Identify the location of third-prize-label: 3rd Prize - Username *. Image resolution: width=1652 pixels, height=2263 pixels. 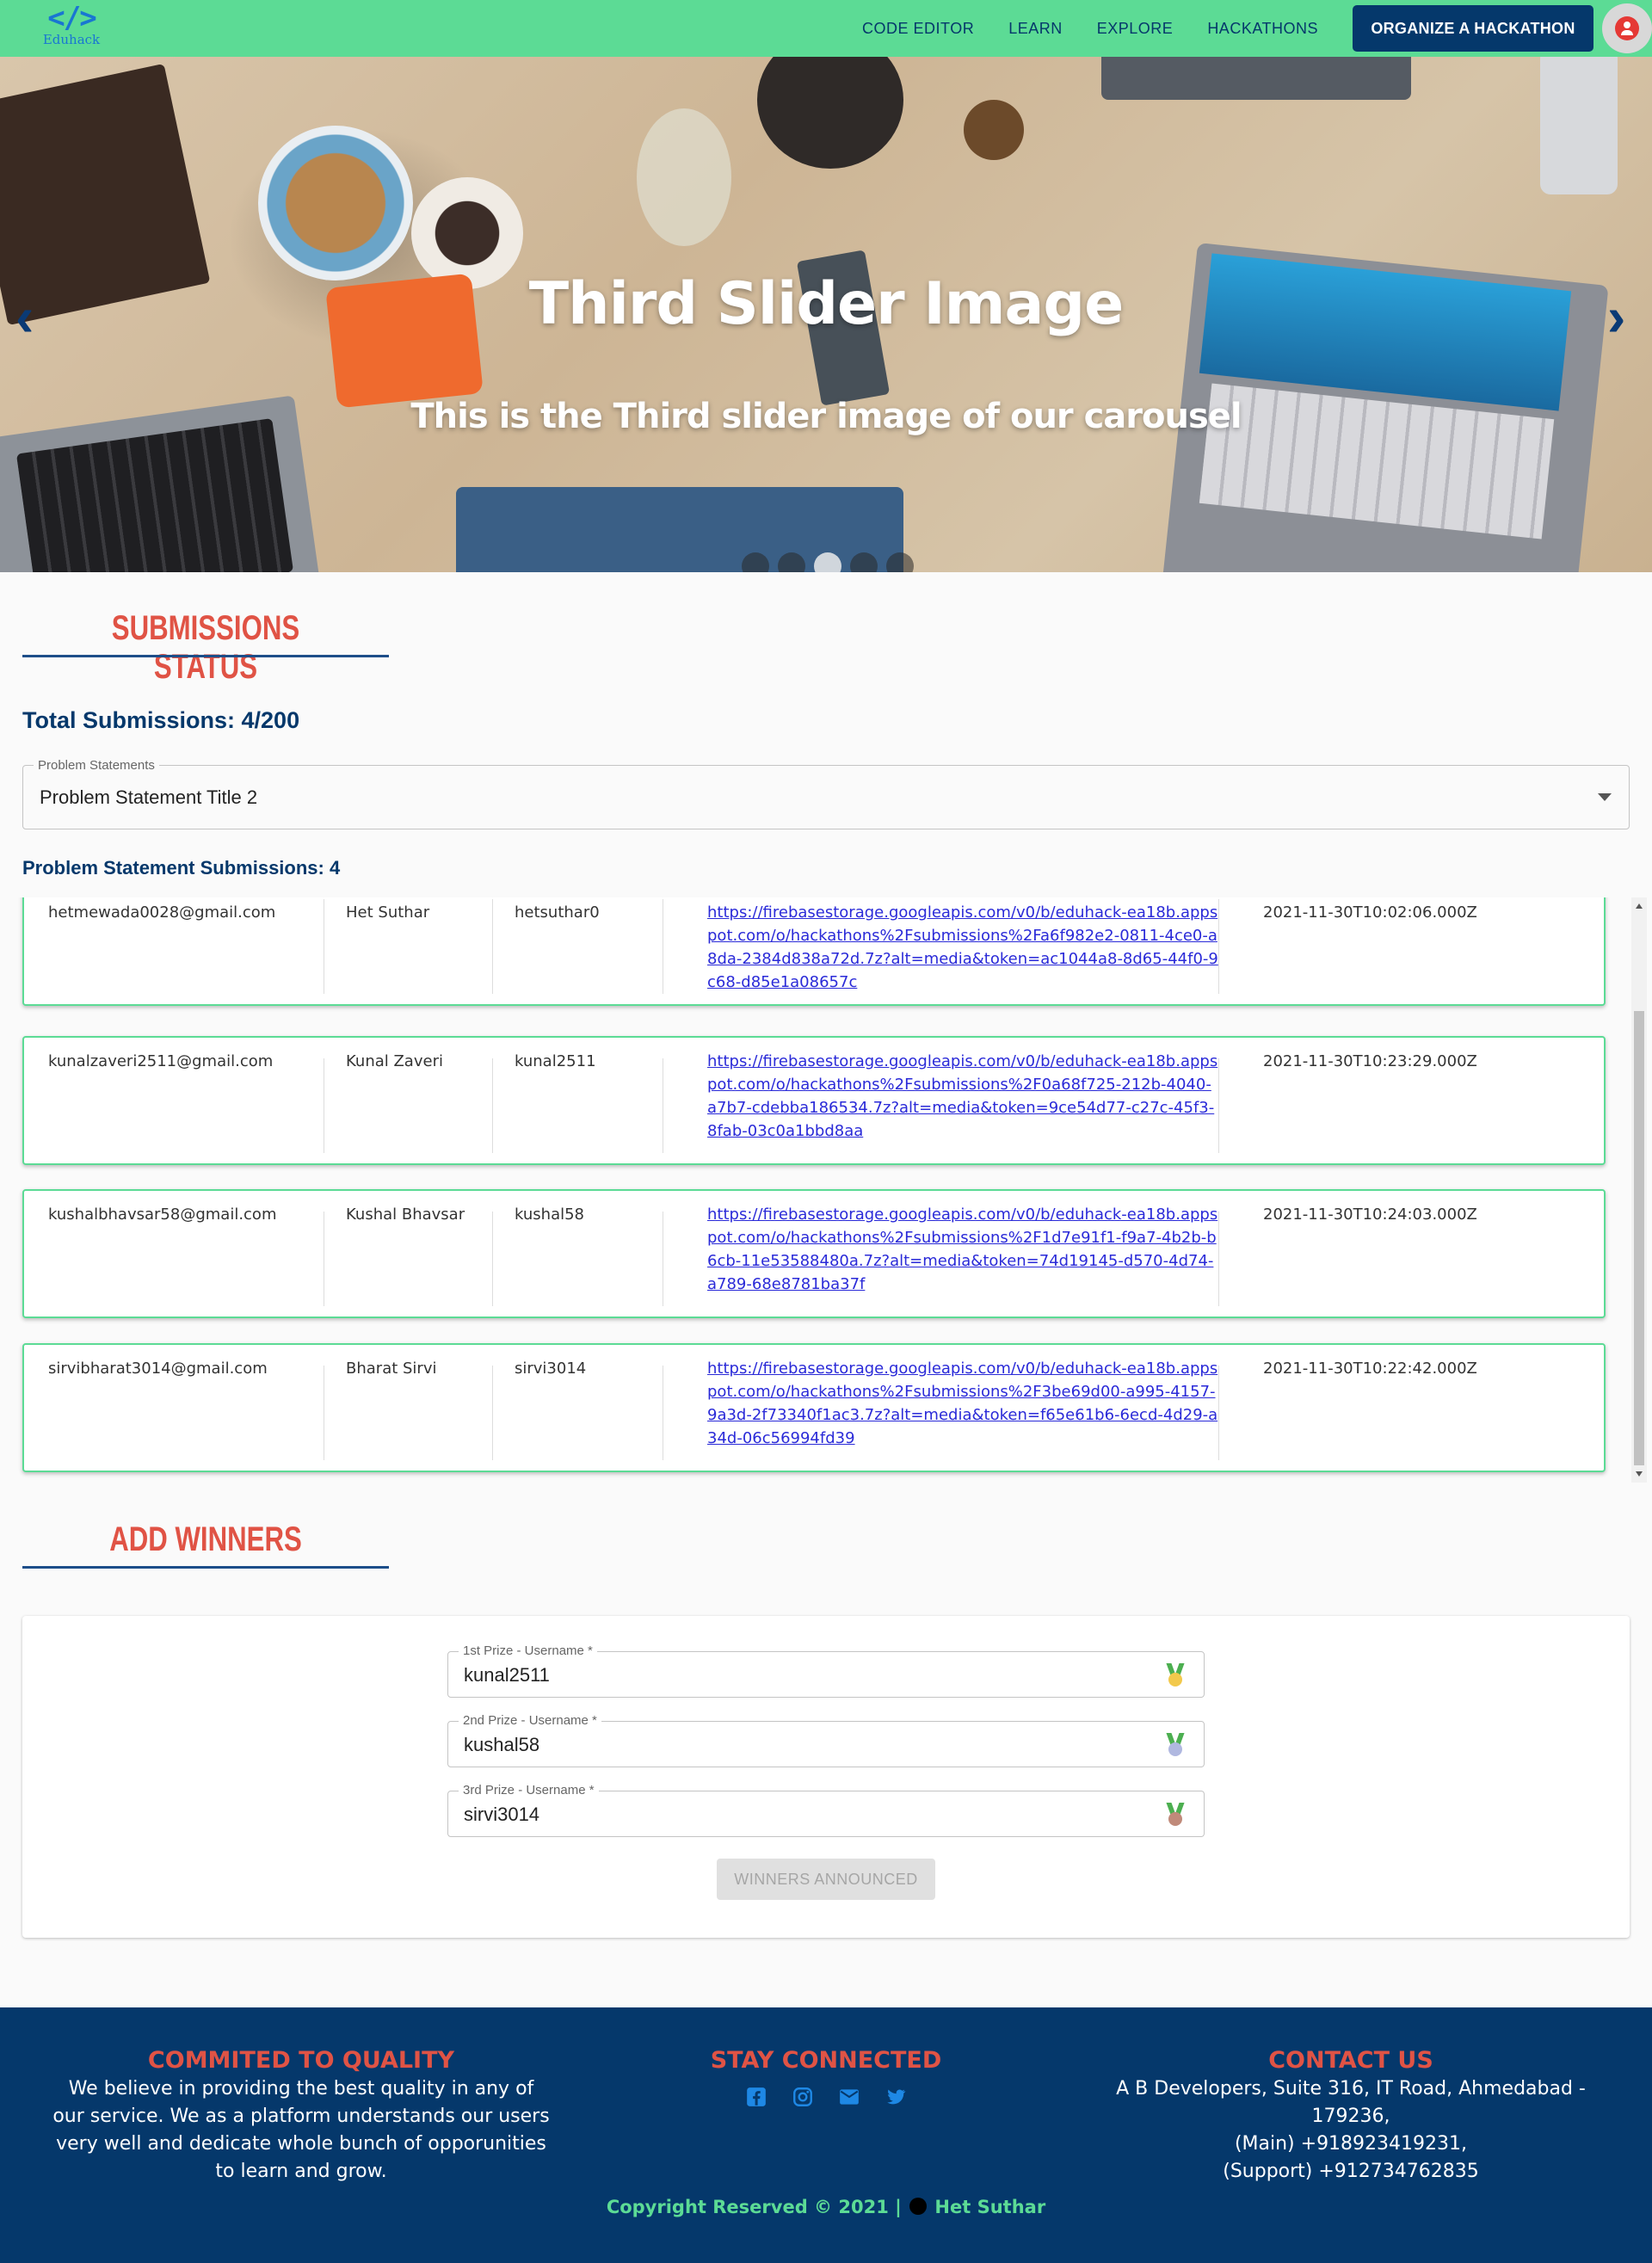
(529, 1790).